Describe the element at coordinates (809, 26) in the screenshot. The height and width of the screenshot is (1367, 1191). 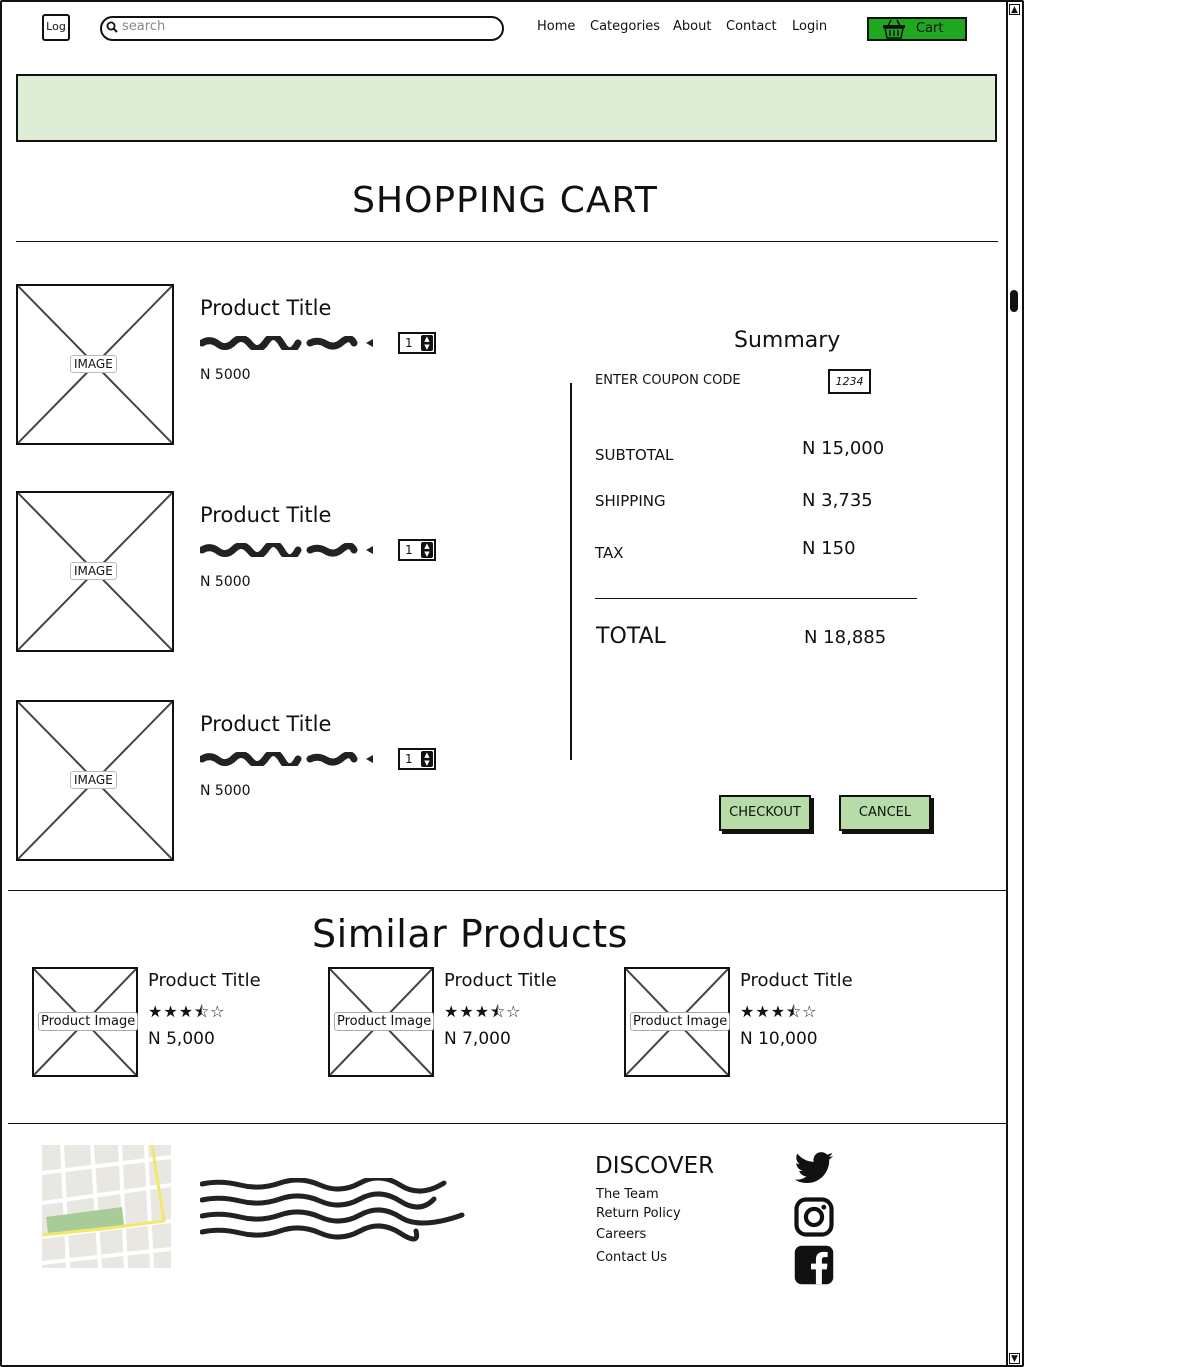
I see `nav-login: Login` at that location.